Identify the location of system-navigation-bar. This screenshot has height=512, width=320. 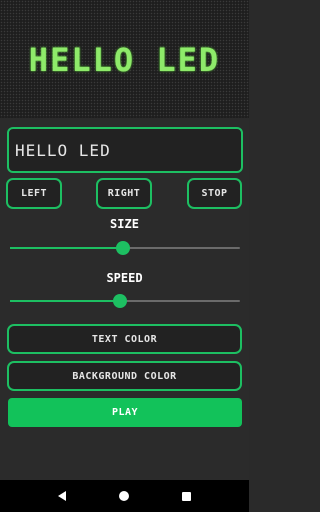
(124, 496).